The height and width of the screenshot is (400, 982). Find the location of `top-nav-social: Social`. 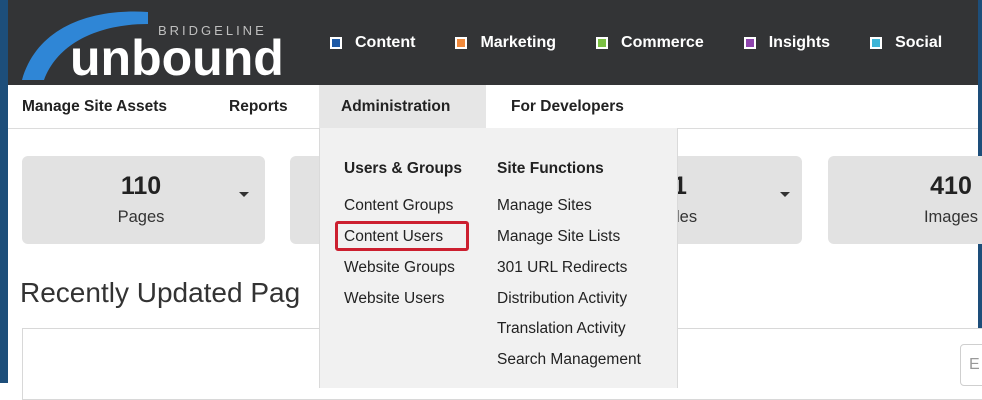

top-nav-social: Social is located at coordinates (906, 43).